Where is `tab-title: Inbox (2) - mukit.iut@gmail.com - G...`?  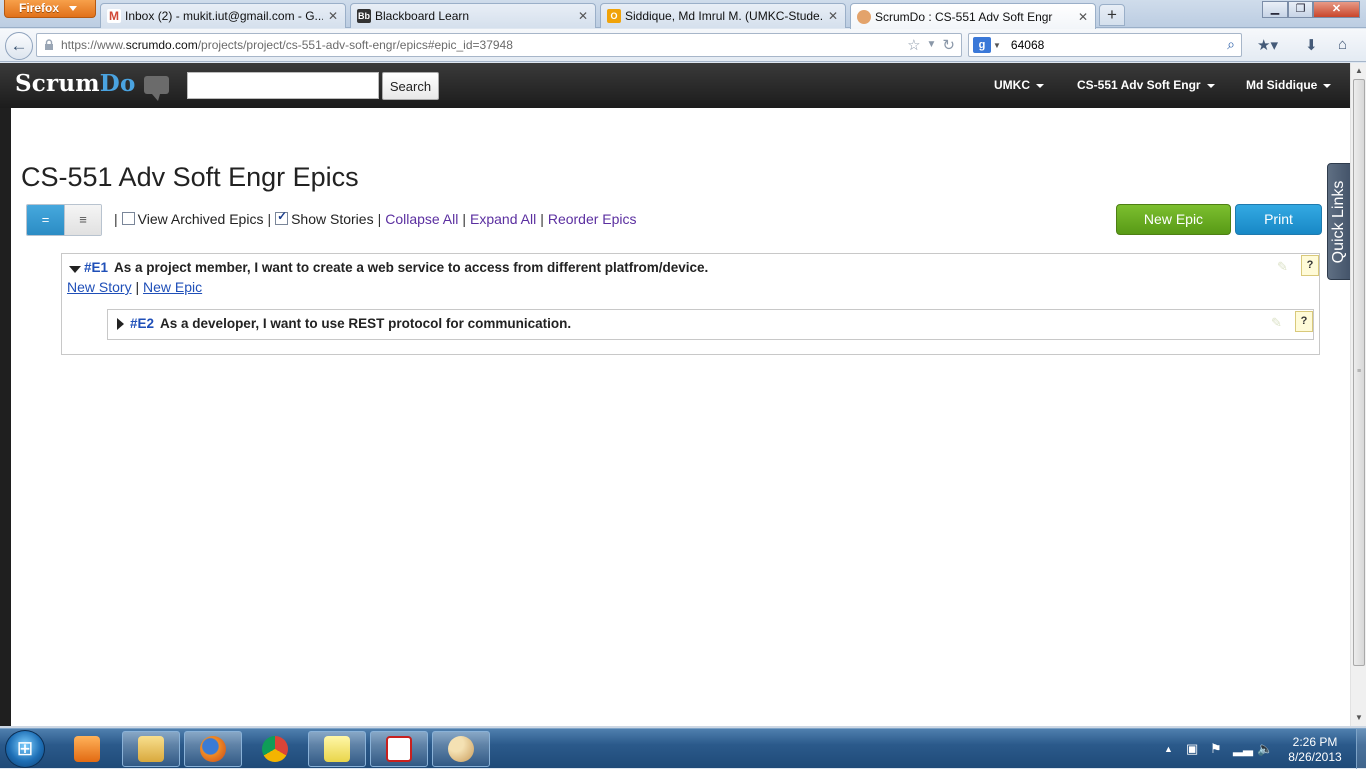
tab-title: Inbox (2) - mukit.iut@gmail.com - G... is located at coordinates (224, 16).